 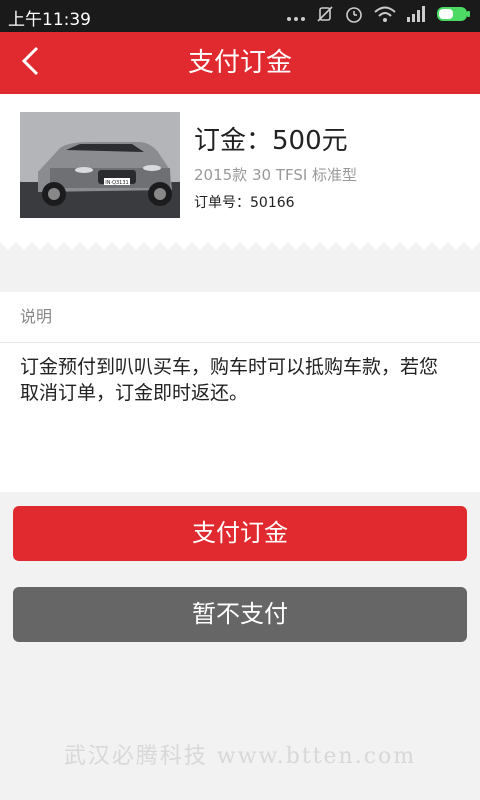 What do you see at coordinates (100, 165) in the screenshot?
I see `car-image: IN·Q3131` at bounding box center [100, 165].